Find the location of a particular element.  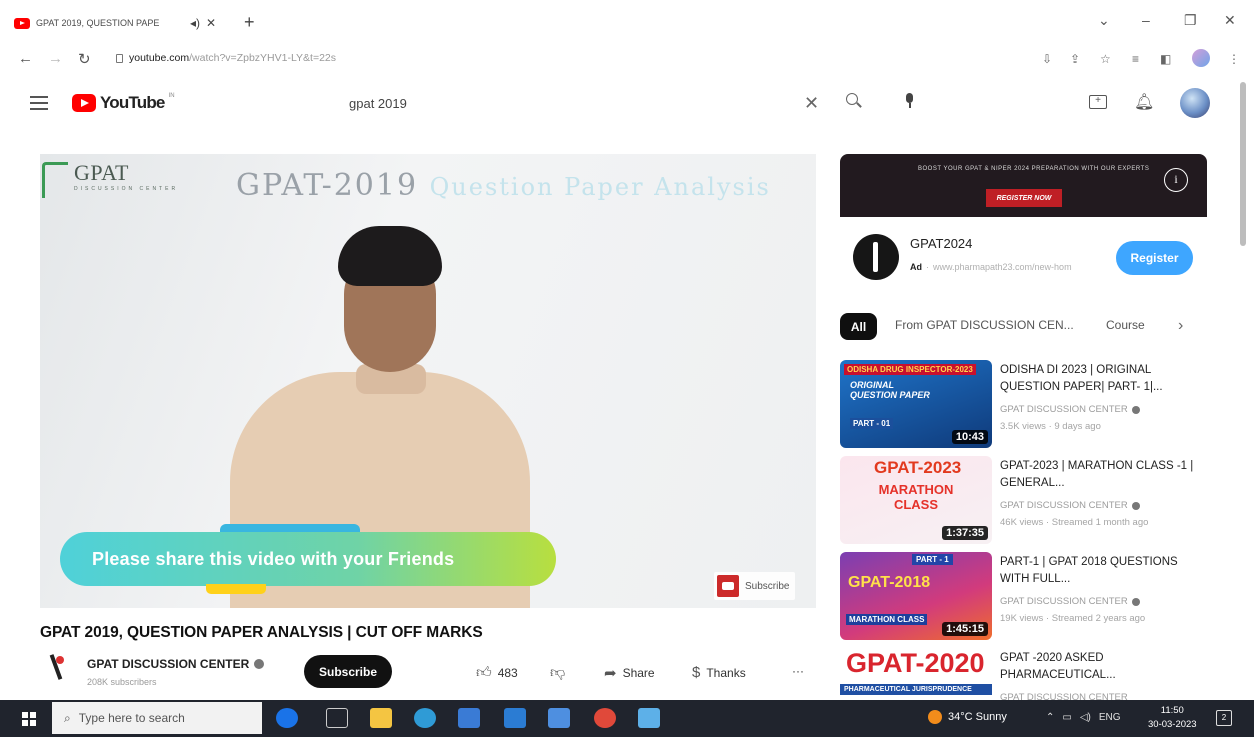

account-avatar is located at coordinates (1195, 103).